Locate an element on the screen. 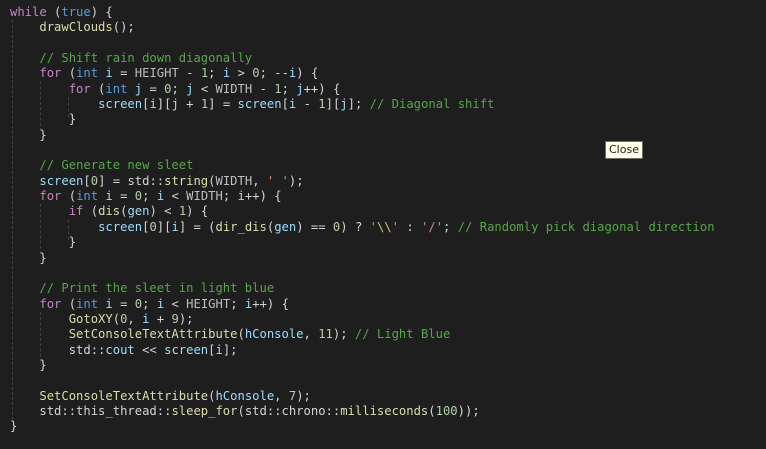  code-line: std::cout << screen[i]; is located at coordinates (362, 350).